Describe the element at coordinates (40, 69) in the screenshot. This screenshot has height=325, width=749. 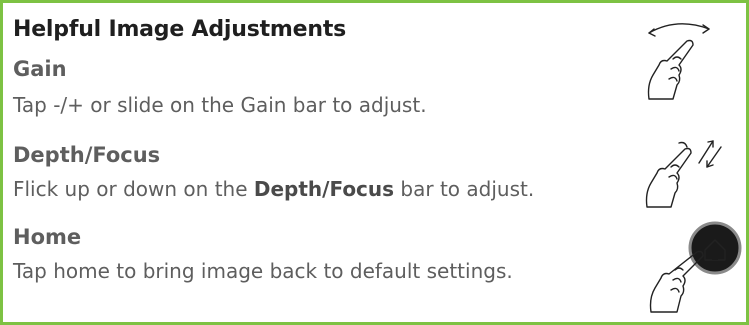
I see `gain-heading: Gain` at that location.